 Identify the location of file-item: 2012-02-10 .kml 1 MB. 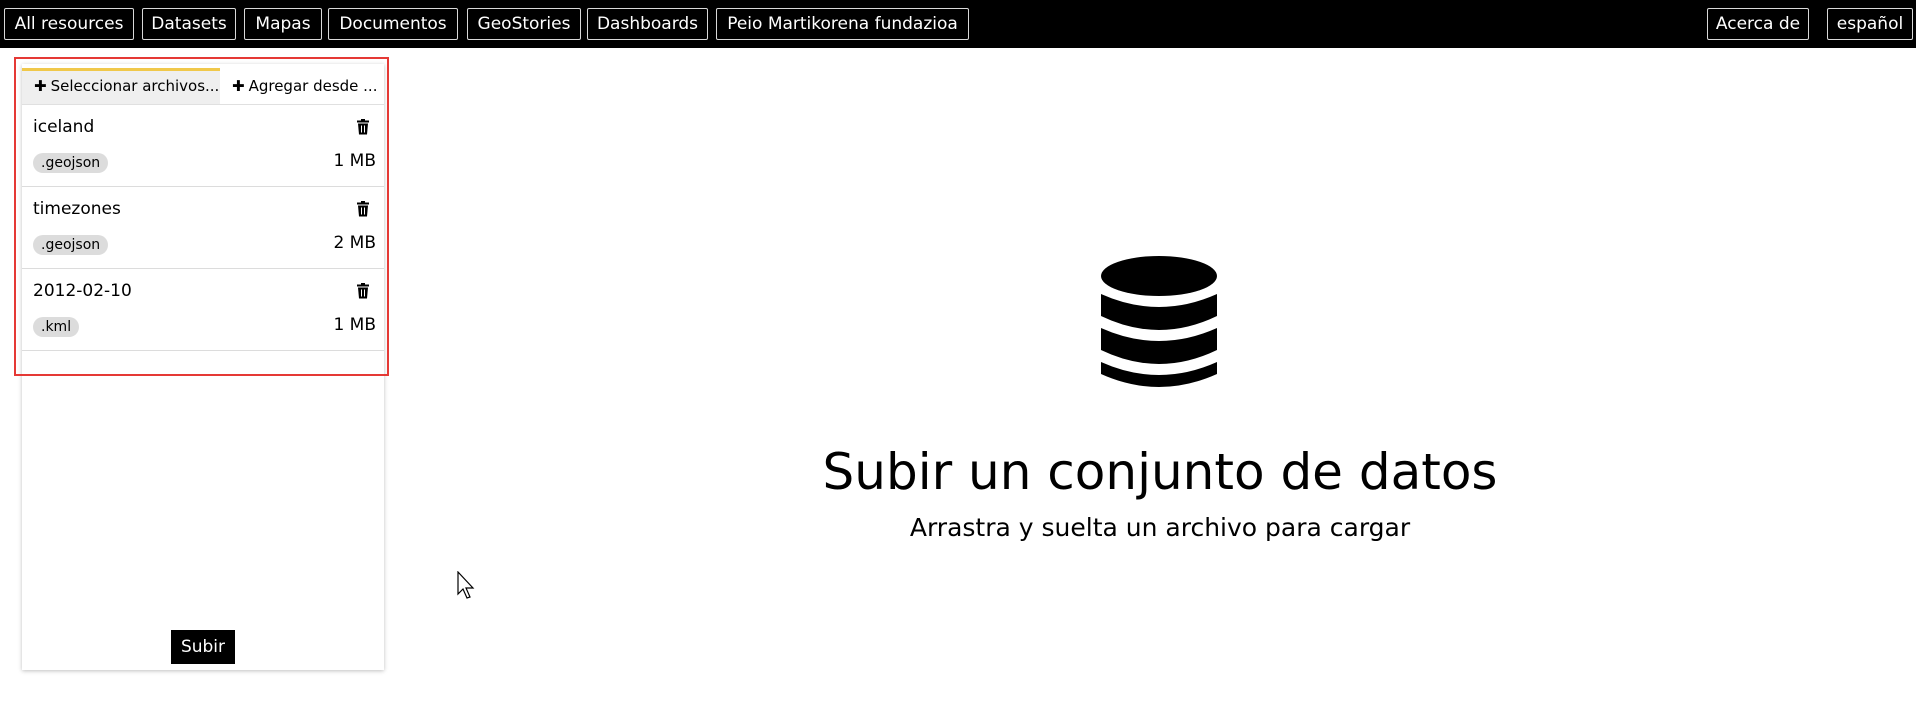
(203, 310).